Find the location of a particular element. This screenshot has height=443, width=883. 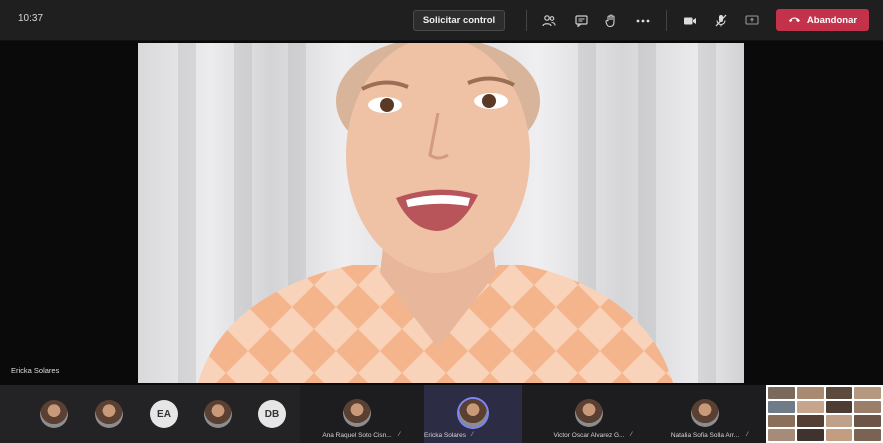

gallery-view-thumbnail is located at coordinates (824, 414).